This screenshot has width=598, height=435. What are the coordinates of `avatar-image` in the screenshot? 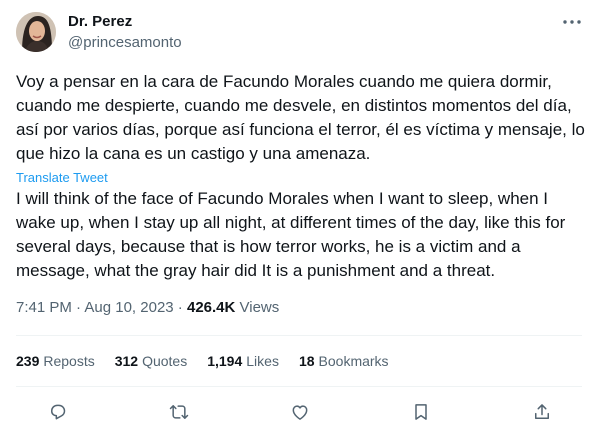 It's located at (36, 32).